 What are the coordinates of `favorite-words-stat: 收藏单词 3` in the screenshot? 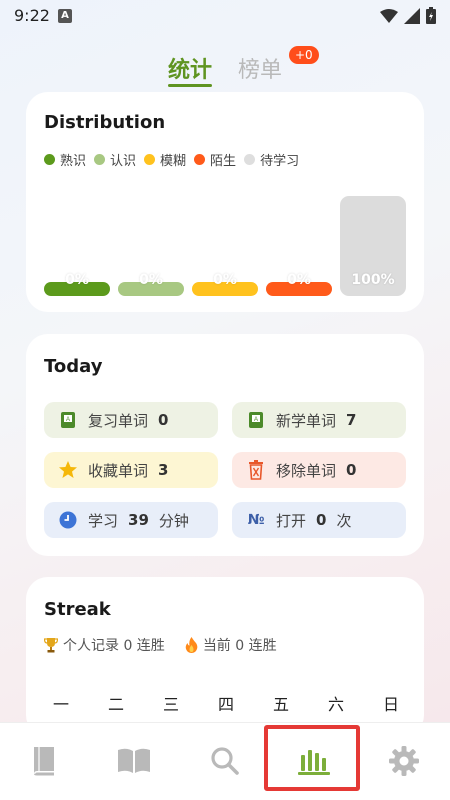 It's located at (131, 470).